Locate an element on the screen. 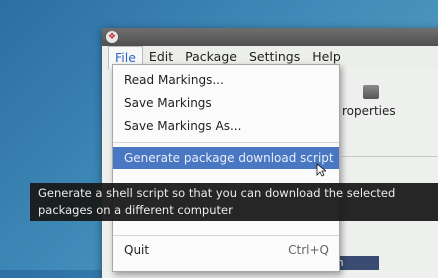 The image size is (438, 278). toolbar-divider is located at coordinates (390, 156).